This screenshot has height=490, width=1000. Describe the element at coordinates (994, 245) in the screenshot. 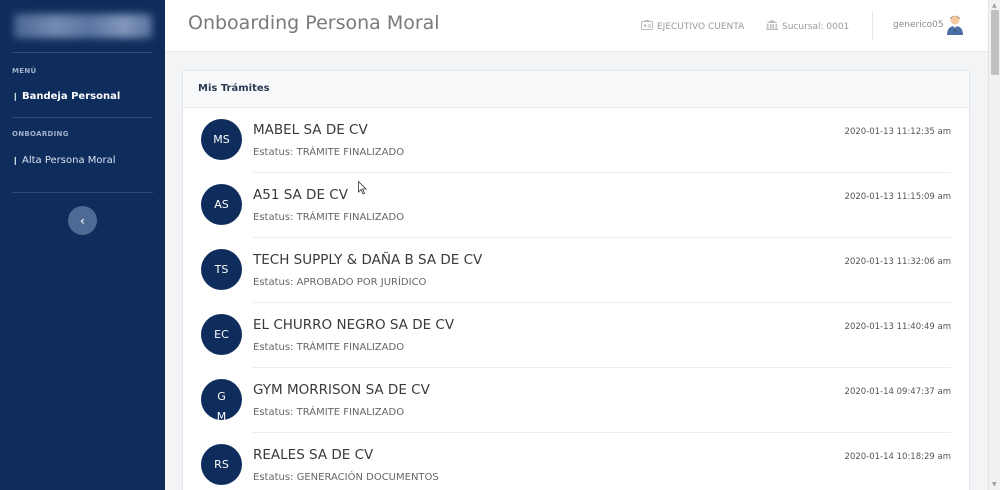

I see `page-scrollbar: ▲ ▼` at that location.